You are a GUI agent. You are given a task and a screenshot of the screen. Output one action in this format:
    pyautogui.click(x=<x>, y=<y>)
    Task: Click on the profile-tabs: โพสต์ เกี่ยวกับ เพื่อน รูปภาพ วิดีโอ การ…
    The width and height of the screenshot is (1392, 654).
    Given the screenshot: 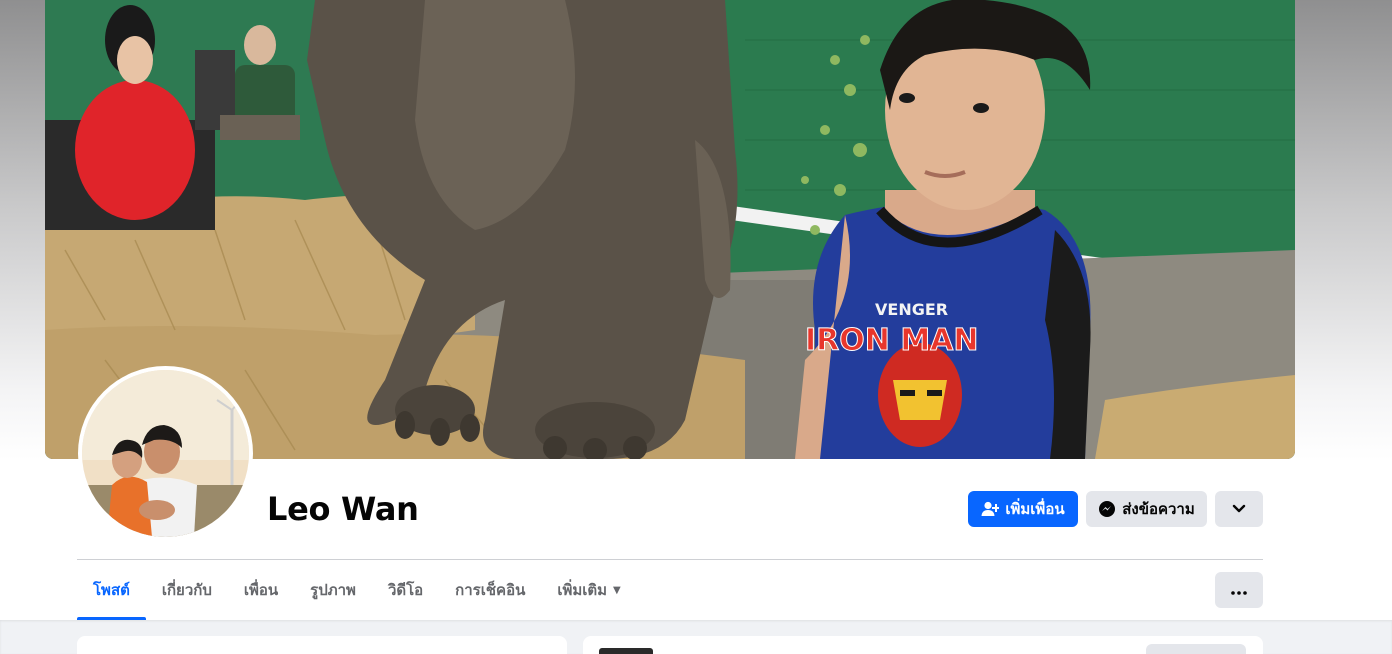 What is the action you would take?
    pyautogui.click(x=357, y=590)
    